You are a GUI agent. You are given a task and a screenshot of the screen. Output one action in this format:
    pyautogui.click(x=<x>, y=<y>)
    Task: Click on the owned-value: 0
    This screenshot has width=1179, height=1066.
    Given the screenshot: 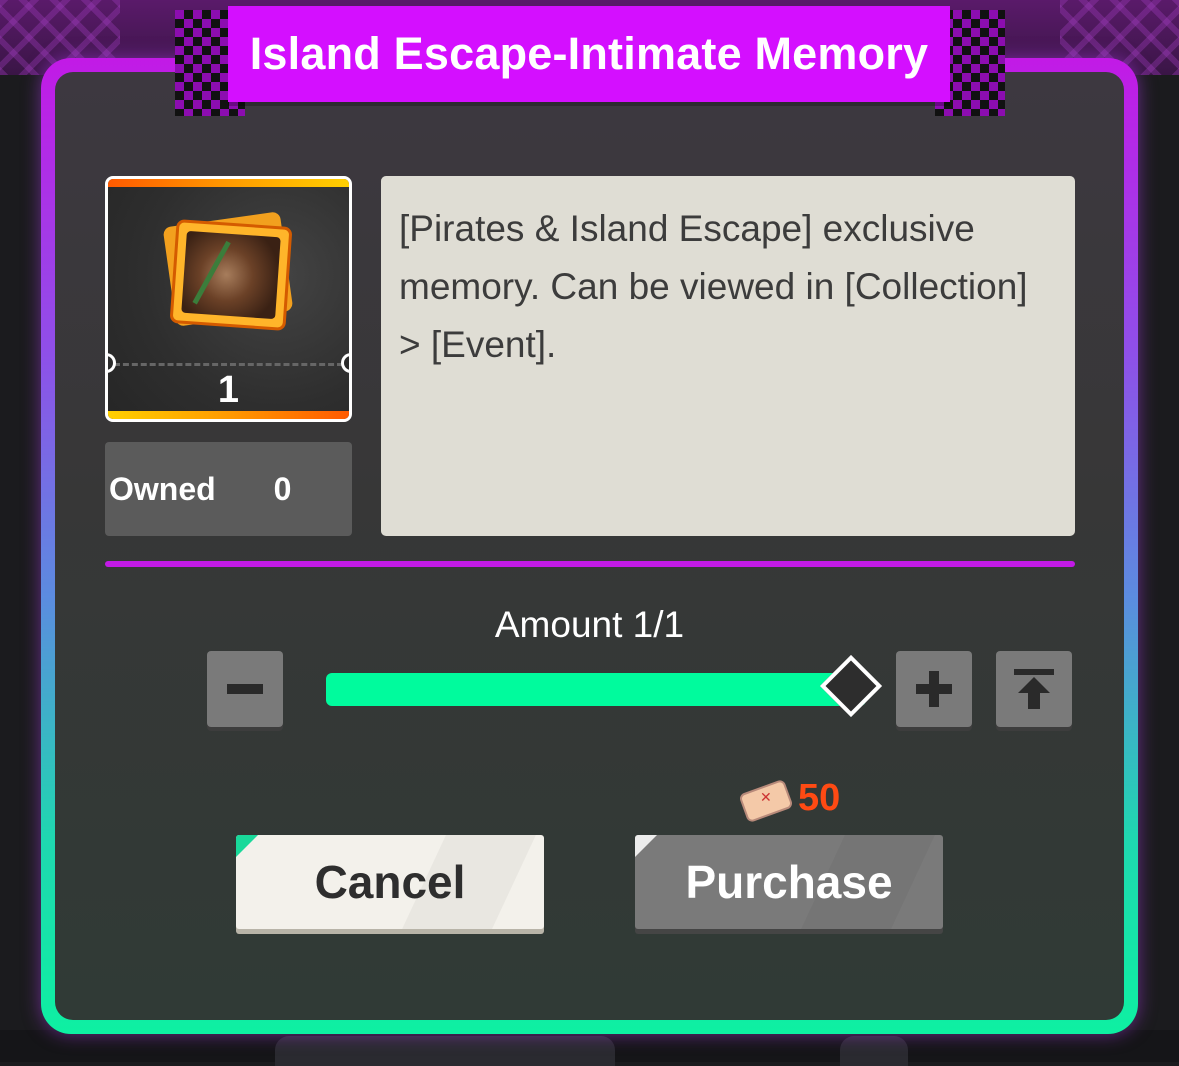 What is the action you would take?
    pyautogui.click(x=282, y=488)
    